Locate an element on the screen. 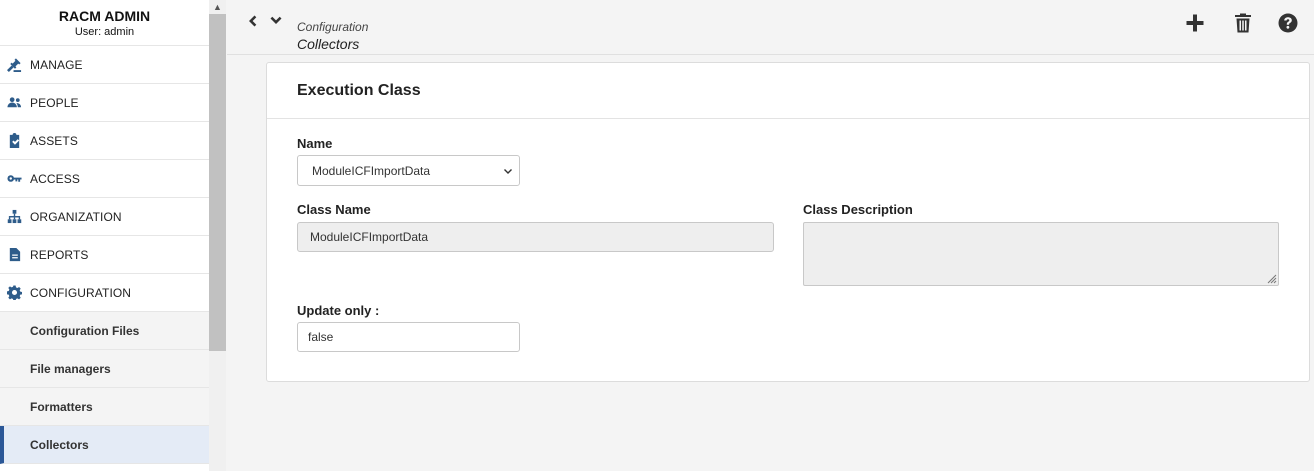  top-bar: Configuration Collectors is located at coordinates (770, 27).